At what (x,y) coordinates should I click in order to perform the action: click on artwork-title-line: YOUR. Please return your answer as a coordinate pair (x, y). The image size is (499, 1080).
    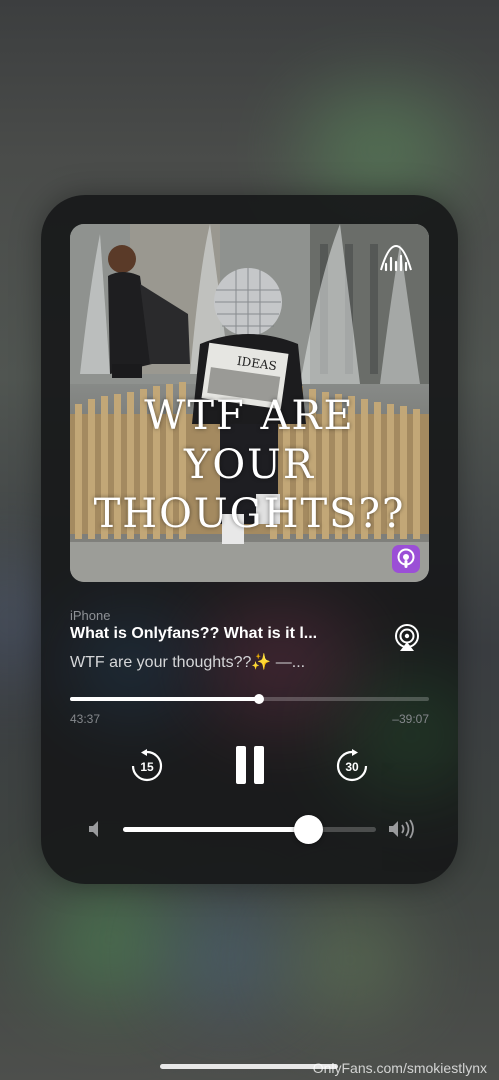
    Looking at the image, I should click on (249, 465).